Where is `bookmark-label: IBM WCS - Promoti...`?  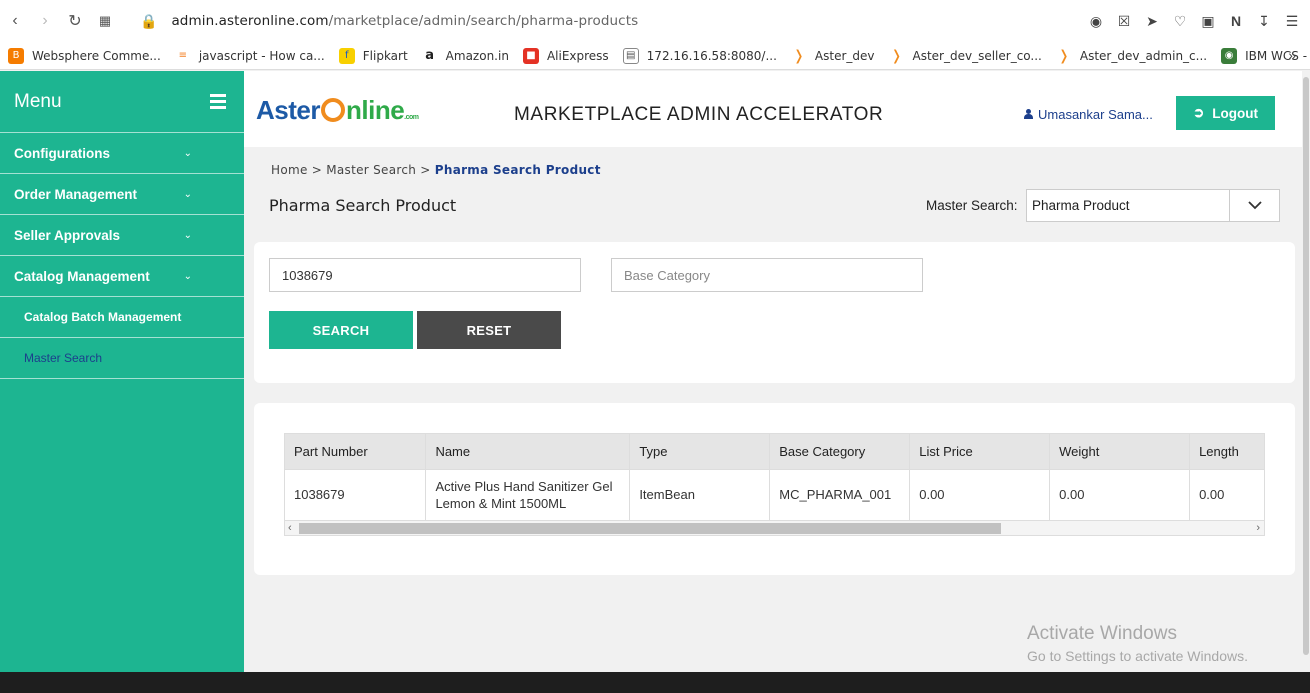 bookmark-label: IBM WCS - Promoti... is located at coordinates (1277, 55).